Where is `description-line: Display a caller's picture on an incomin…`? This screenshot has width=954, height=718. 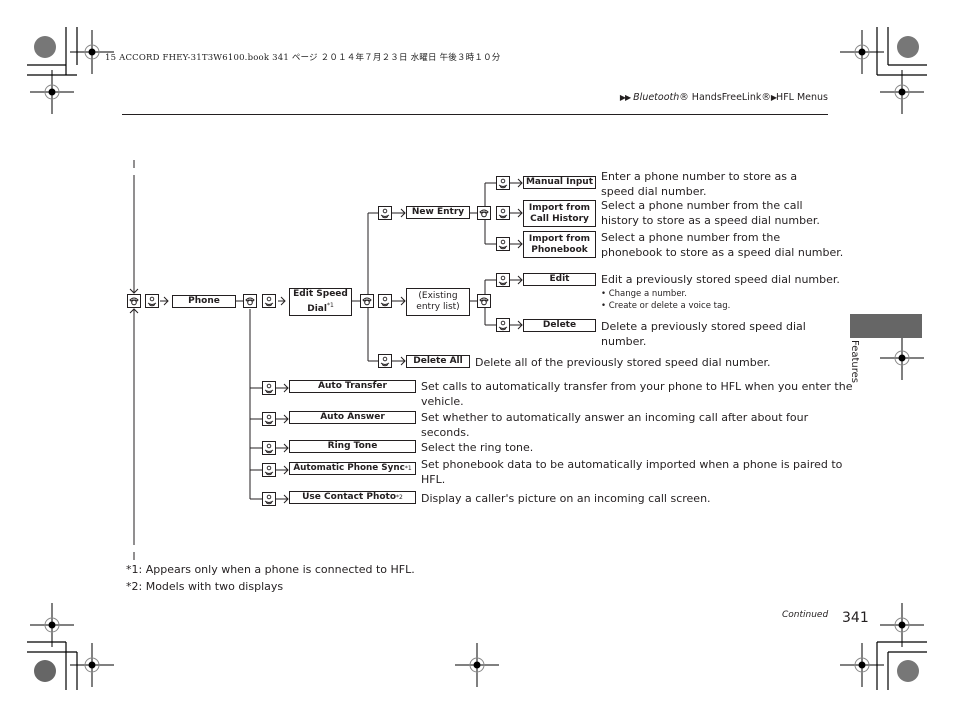 description-line: Display a caller's picture on an incomin… is located at coordinates (566, 498).